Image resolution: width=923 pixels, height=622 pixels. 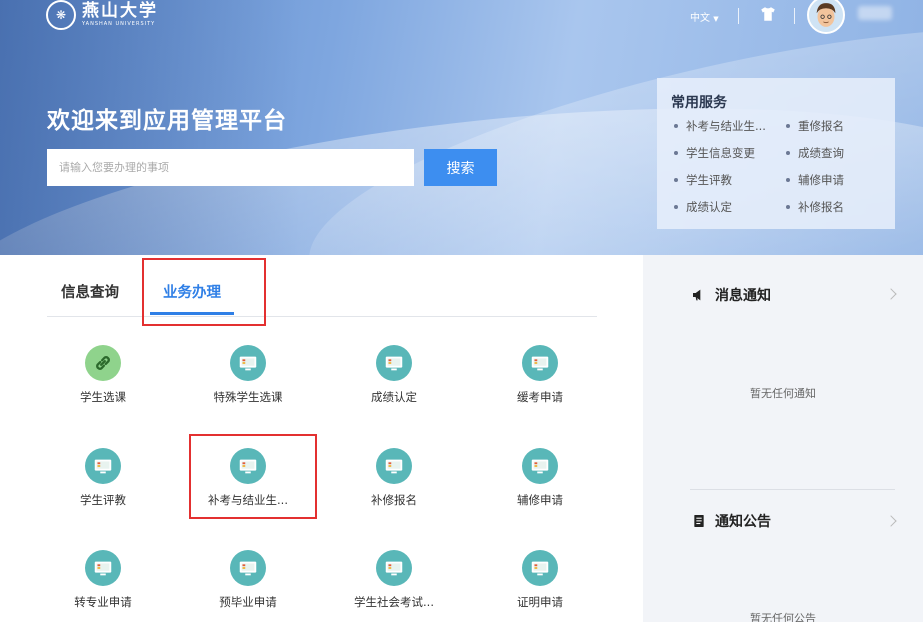 I want to click on app-tile: 转专业申请, so click(x=103, y=586).